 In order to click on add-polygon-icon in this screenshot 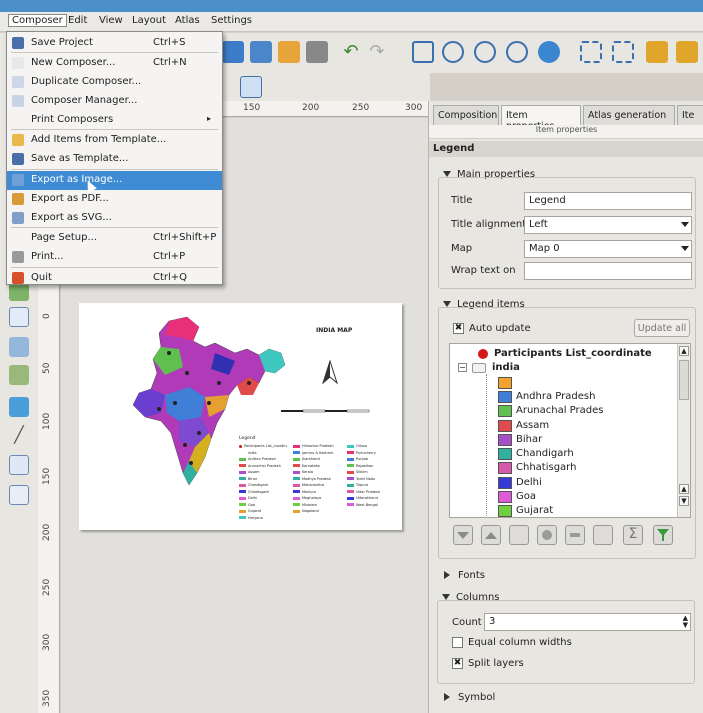, I will do `click(19, 407)`.